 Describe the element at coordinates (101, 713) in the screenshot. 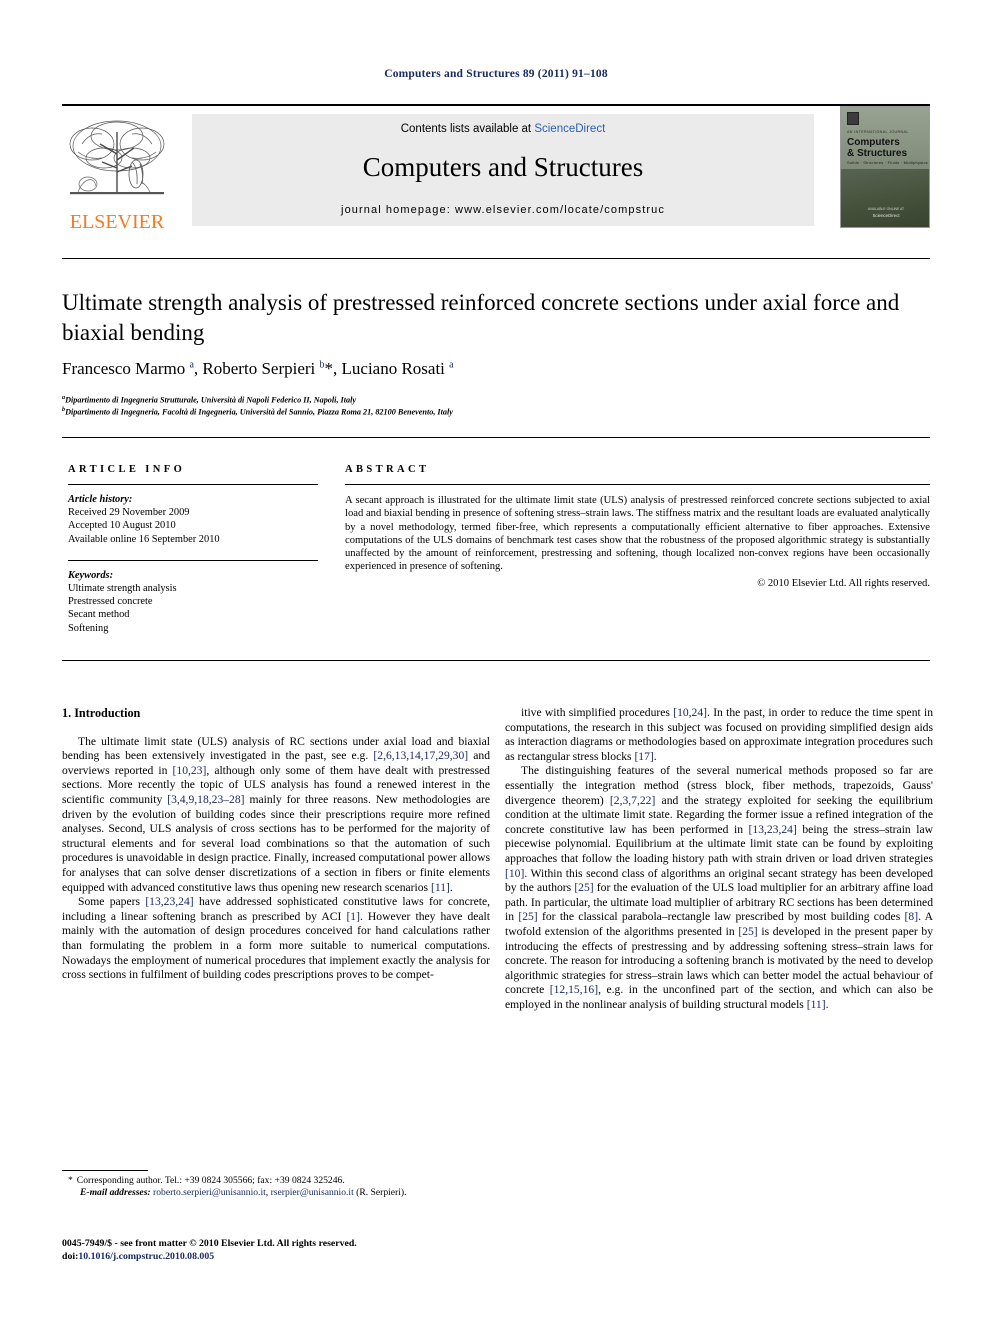

I see `section-heading-introduction: 1. Introduction` at that location.